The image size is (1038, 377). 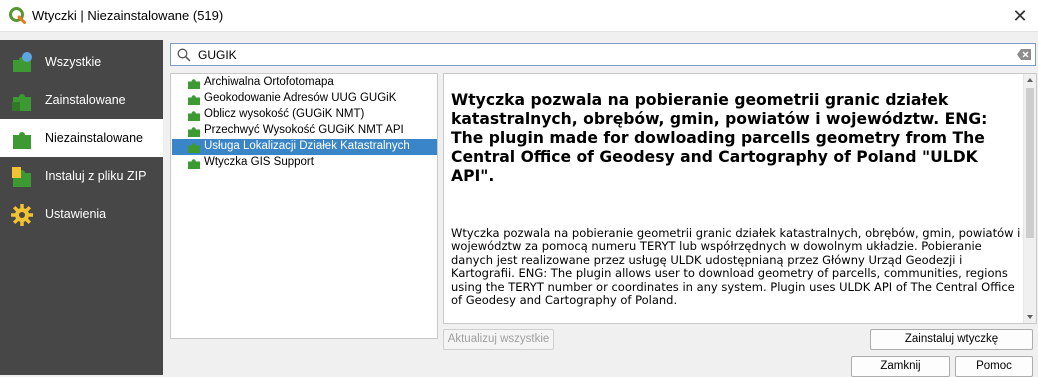 I want to click on sidebar-item-label: Instaluj z pliku ZIP, so click(x=96, y=176).